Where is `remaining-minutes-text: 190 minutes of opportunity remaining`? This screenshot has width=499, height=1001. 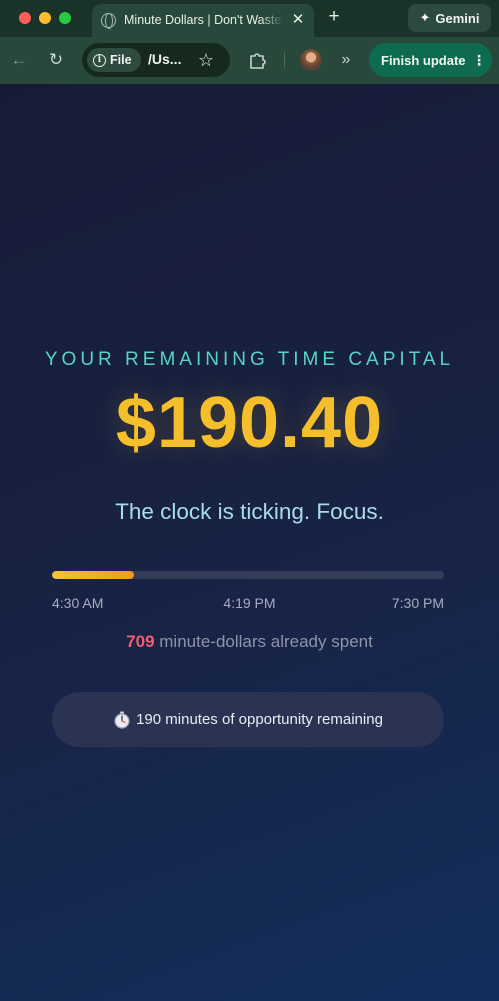
remaining-minutes-text: 190 minutes of opportunity remaining is located at coordinates (259, 719).